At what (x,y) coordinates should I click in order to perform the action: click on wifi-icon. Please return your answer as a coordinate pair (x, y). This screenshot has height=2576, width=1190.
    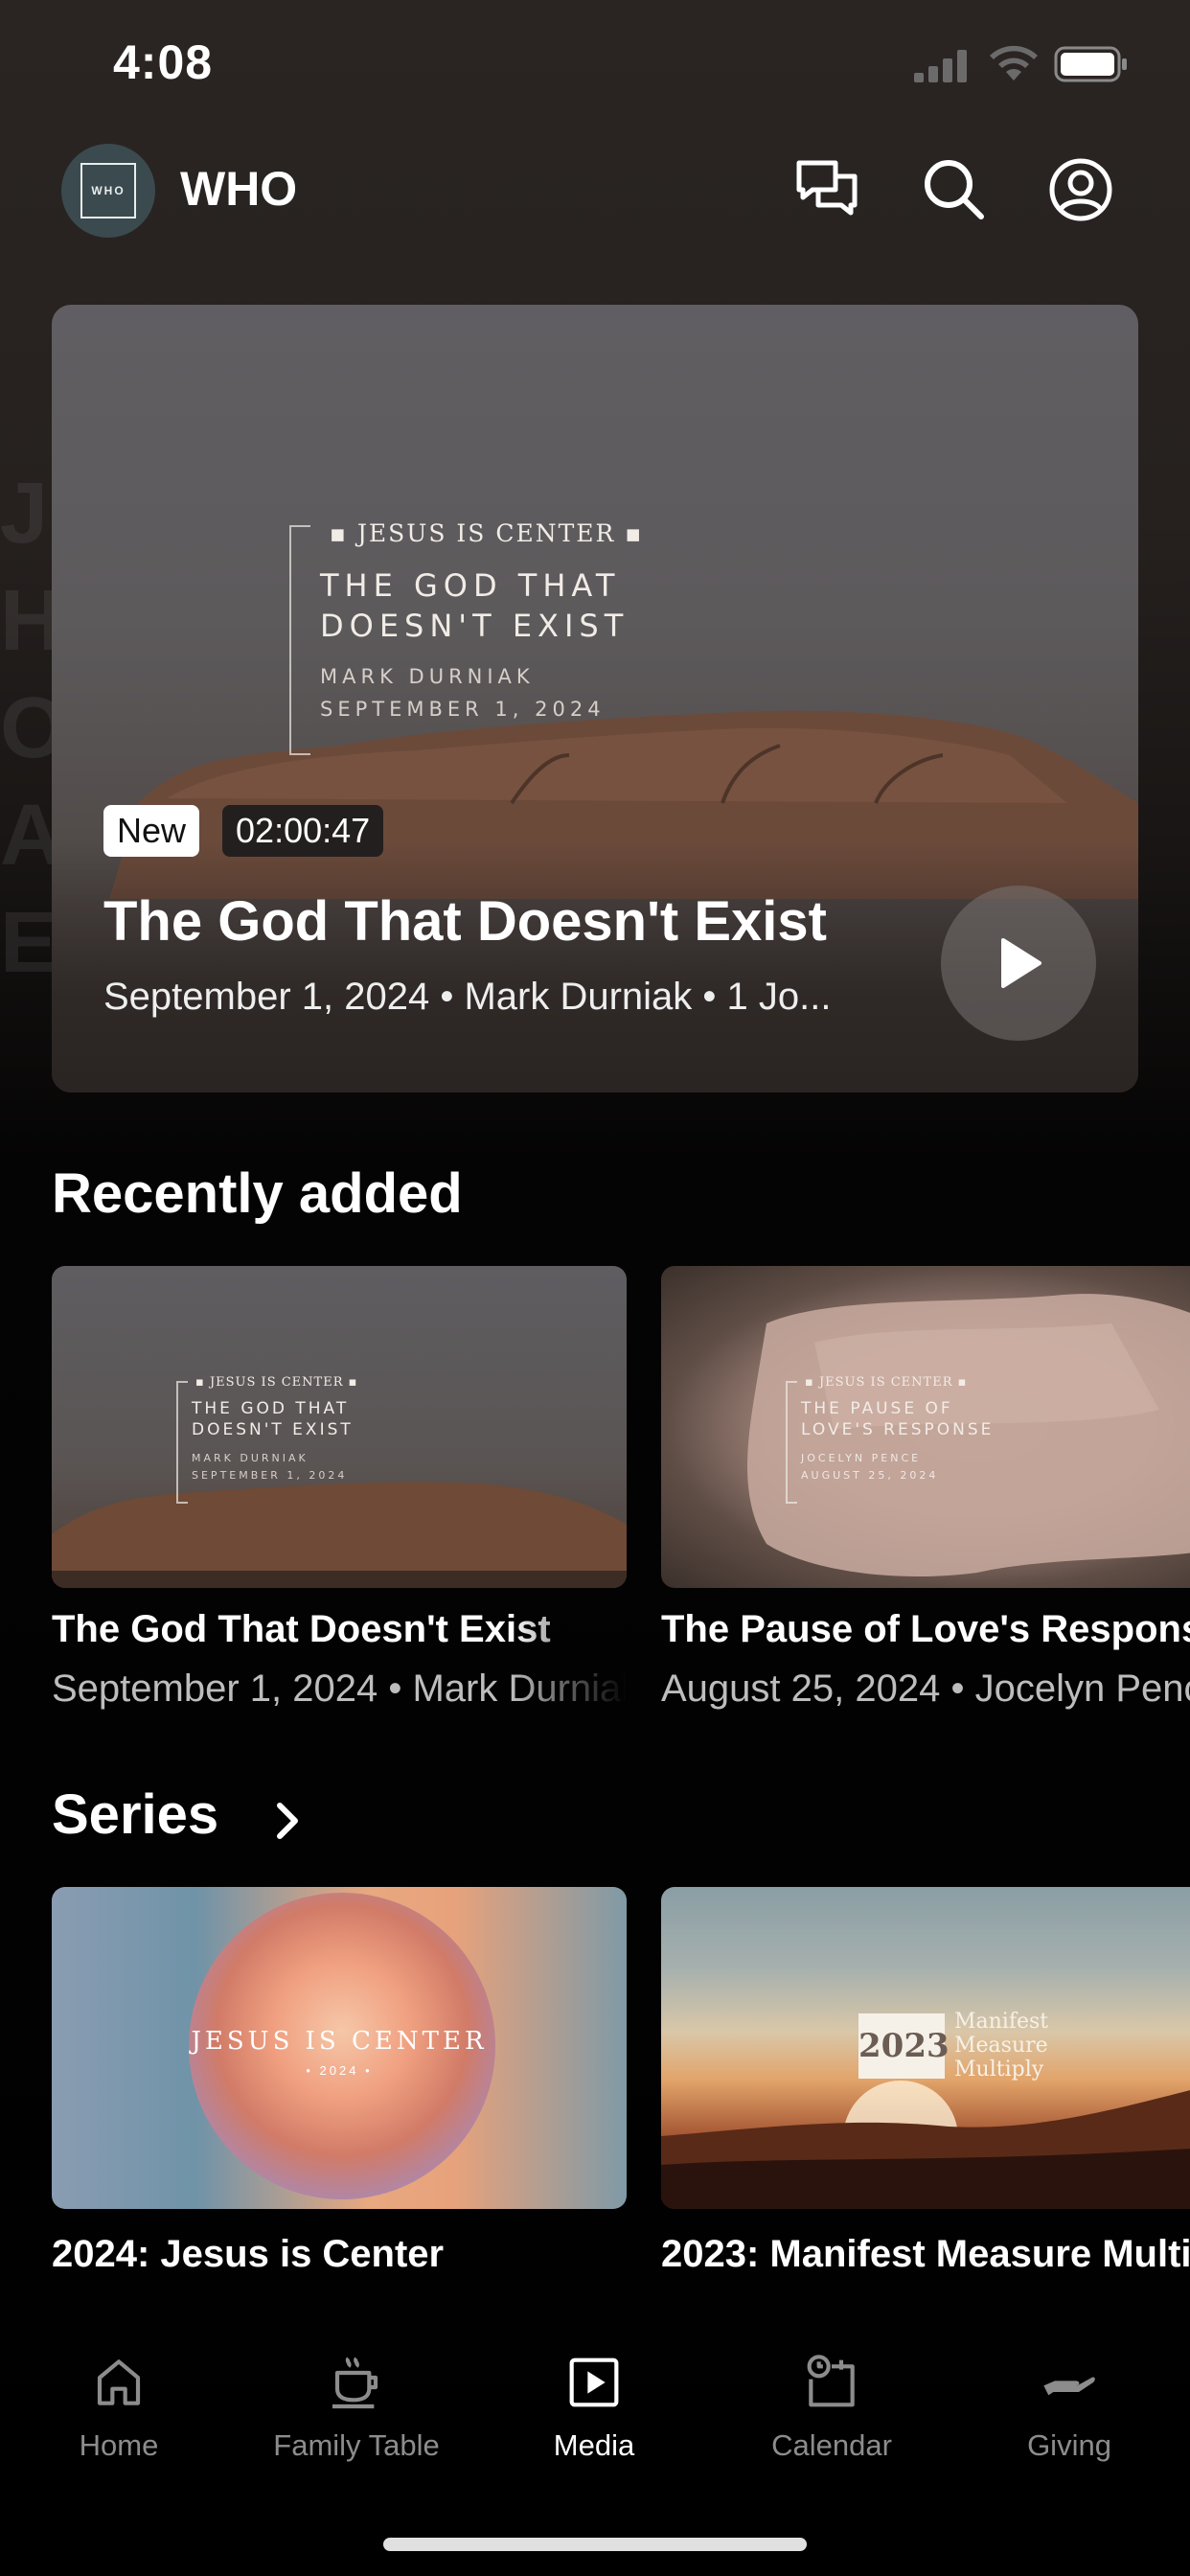
    Looking at the image, I should click on (1014, 63).